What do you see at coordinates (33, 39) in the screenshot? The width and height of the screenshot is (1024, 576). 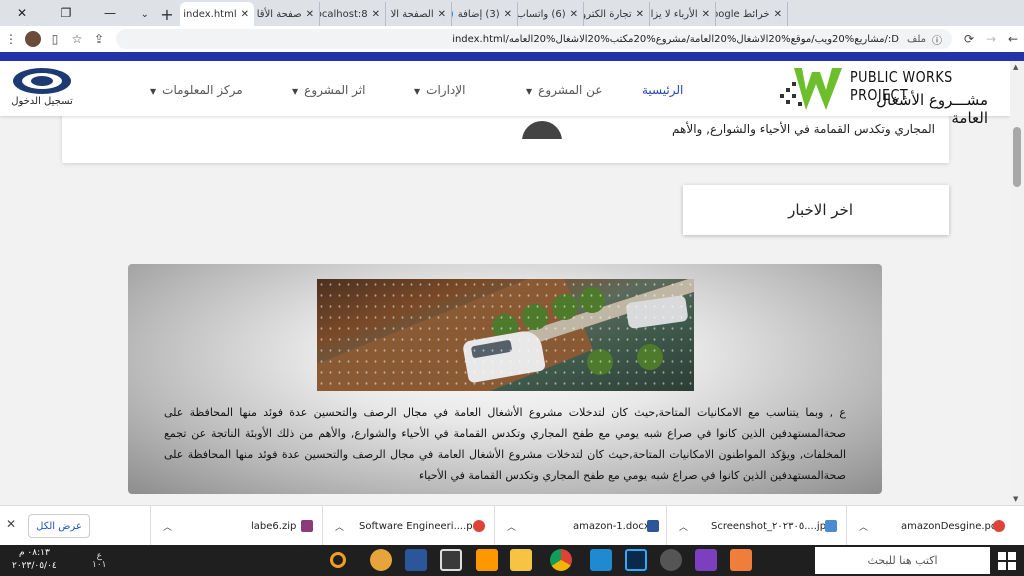 I see `profile-avatar` at bounding box center [33, 39].